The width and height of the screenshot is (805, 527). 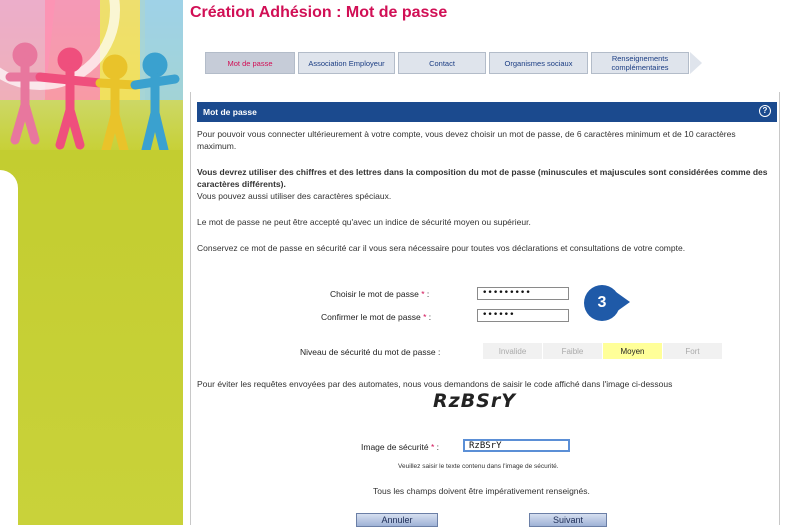 What do you see at coordinates (632, 351) in the screenshot?
I see `strength-moyen: Moyen` at bounding box center [632, 351].